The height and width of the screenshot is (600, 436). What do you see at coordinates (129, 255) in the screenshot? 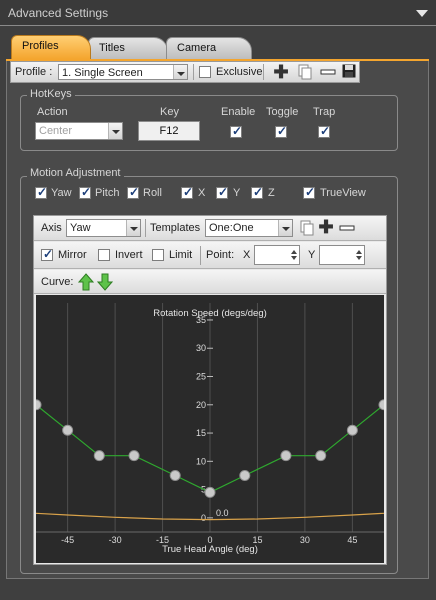
I see `invert-label: Invert` at bounding box center [129, 255].